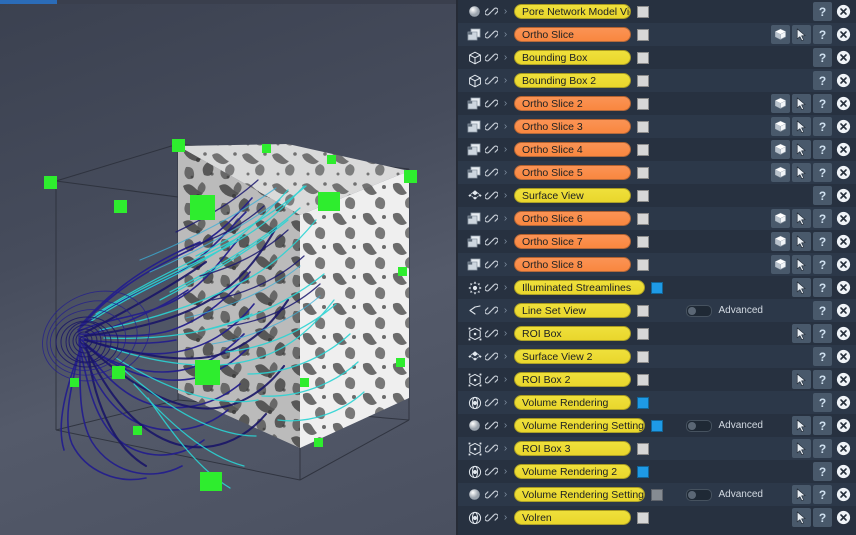 This screenshot has width=856, height=535. Describe the element at coordinates (657, 218) in the screenshot. I see `module-row: › Ortho Slice 6?` at that location.